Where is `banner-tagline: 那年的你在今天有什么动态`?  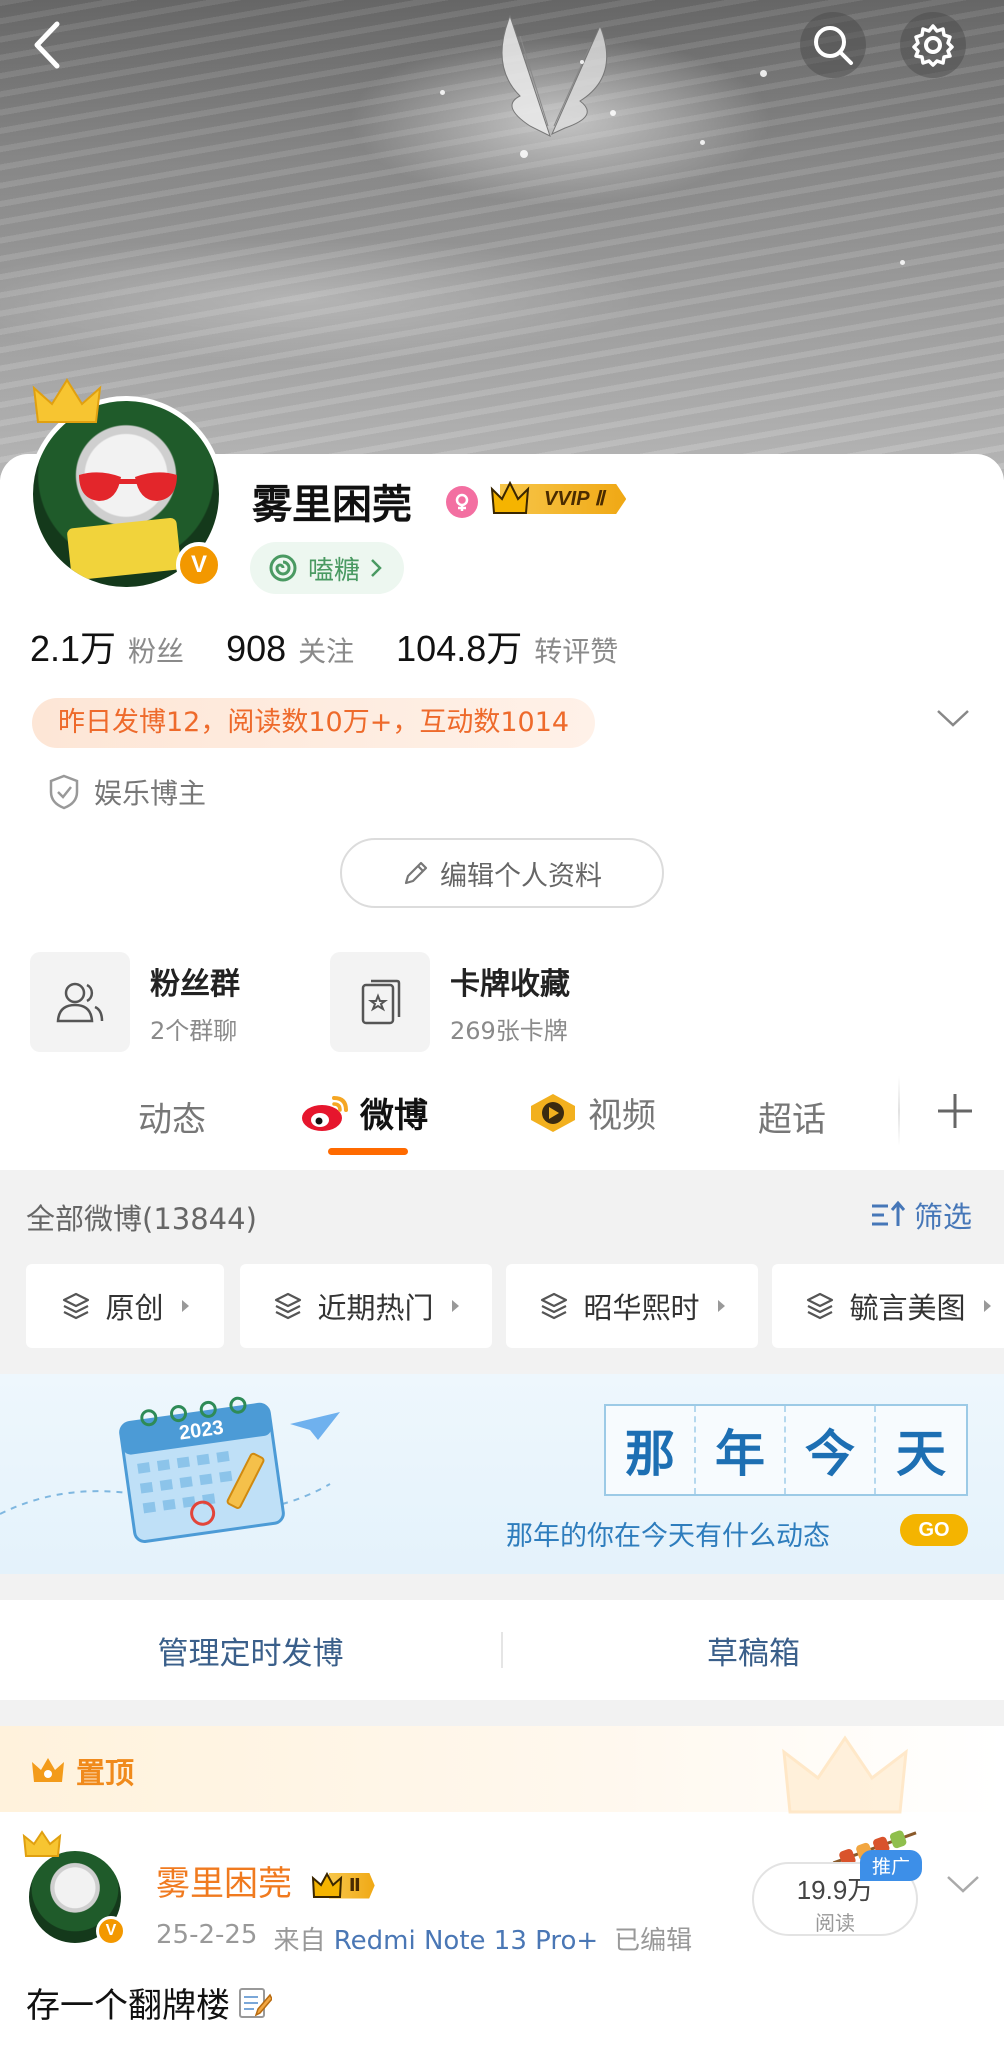
banner-tagline: 那年的你在今天有什么动态 is located at coordinates (668, 1536).